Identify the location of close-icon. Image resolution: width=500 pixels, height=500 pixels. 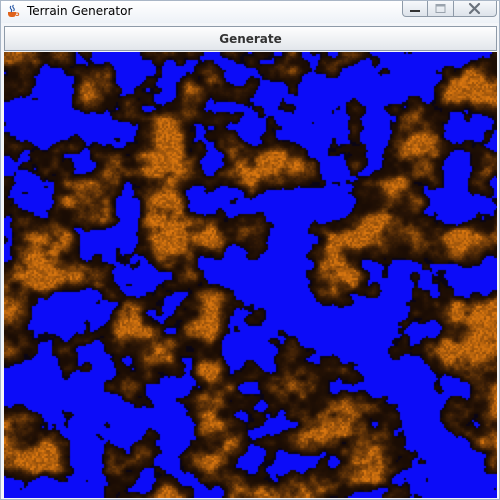
(474, 8).